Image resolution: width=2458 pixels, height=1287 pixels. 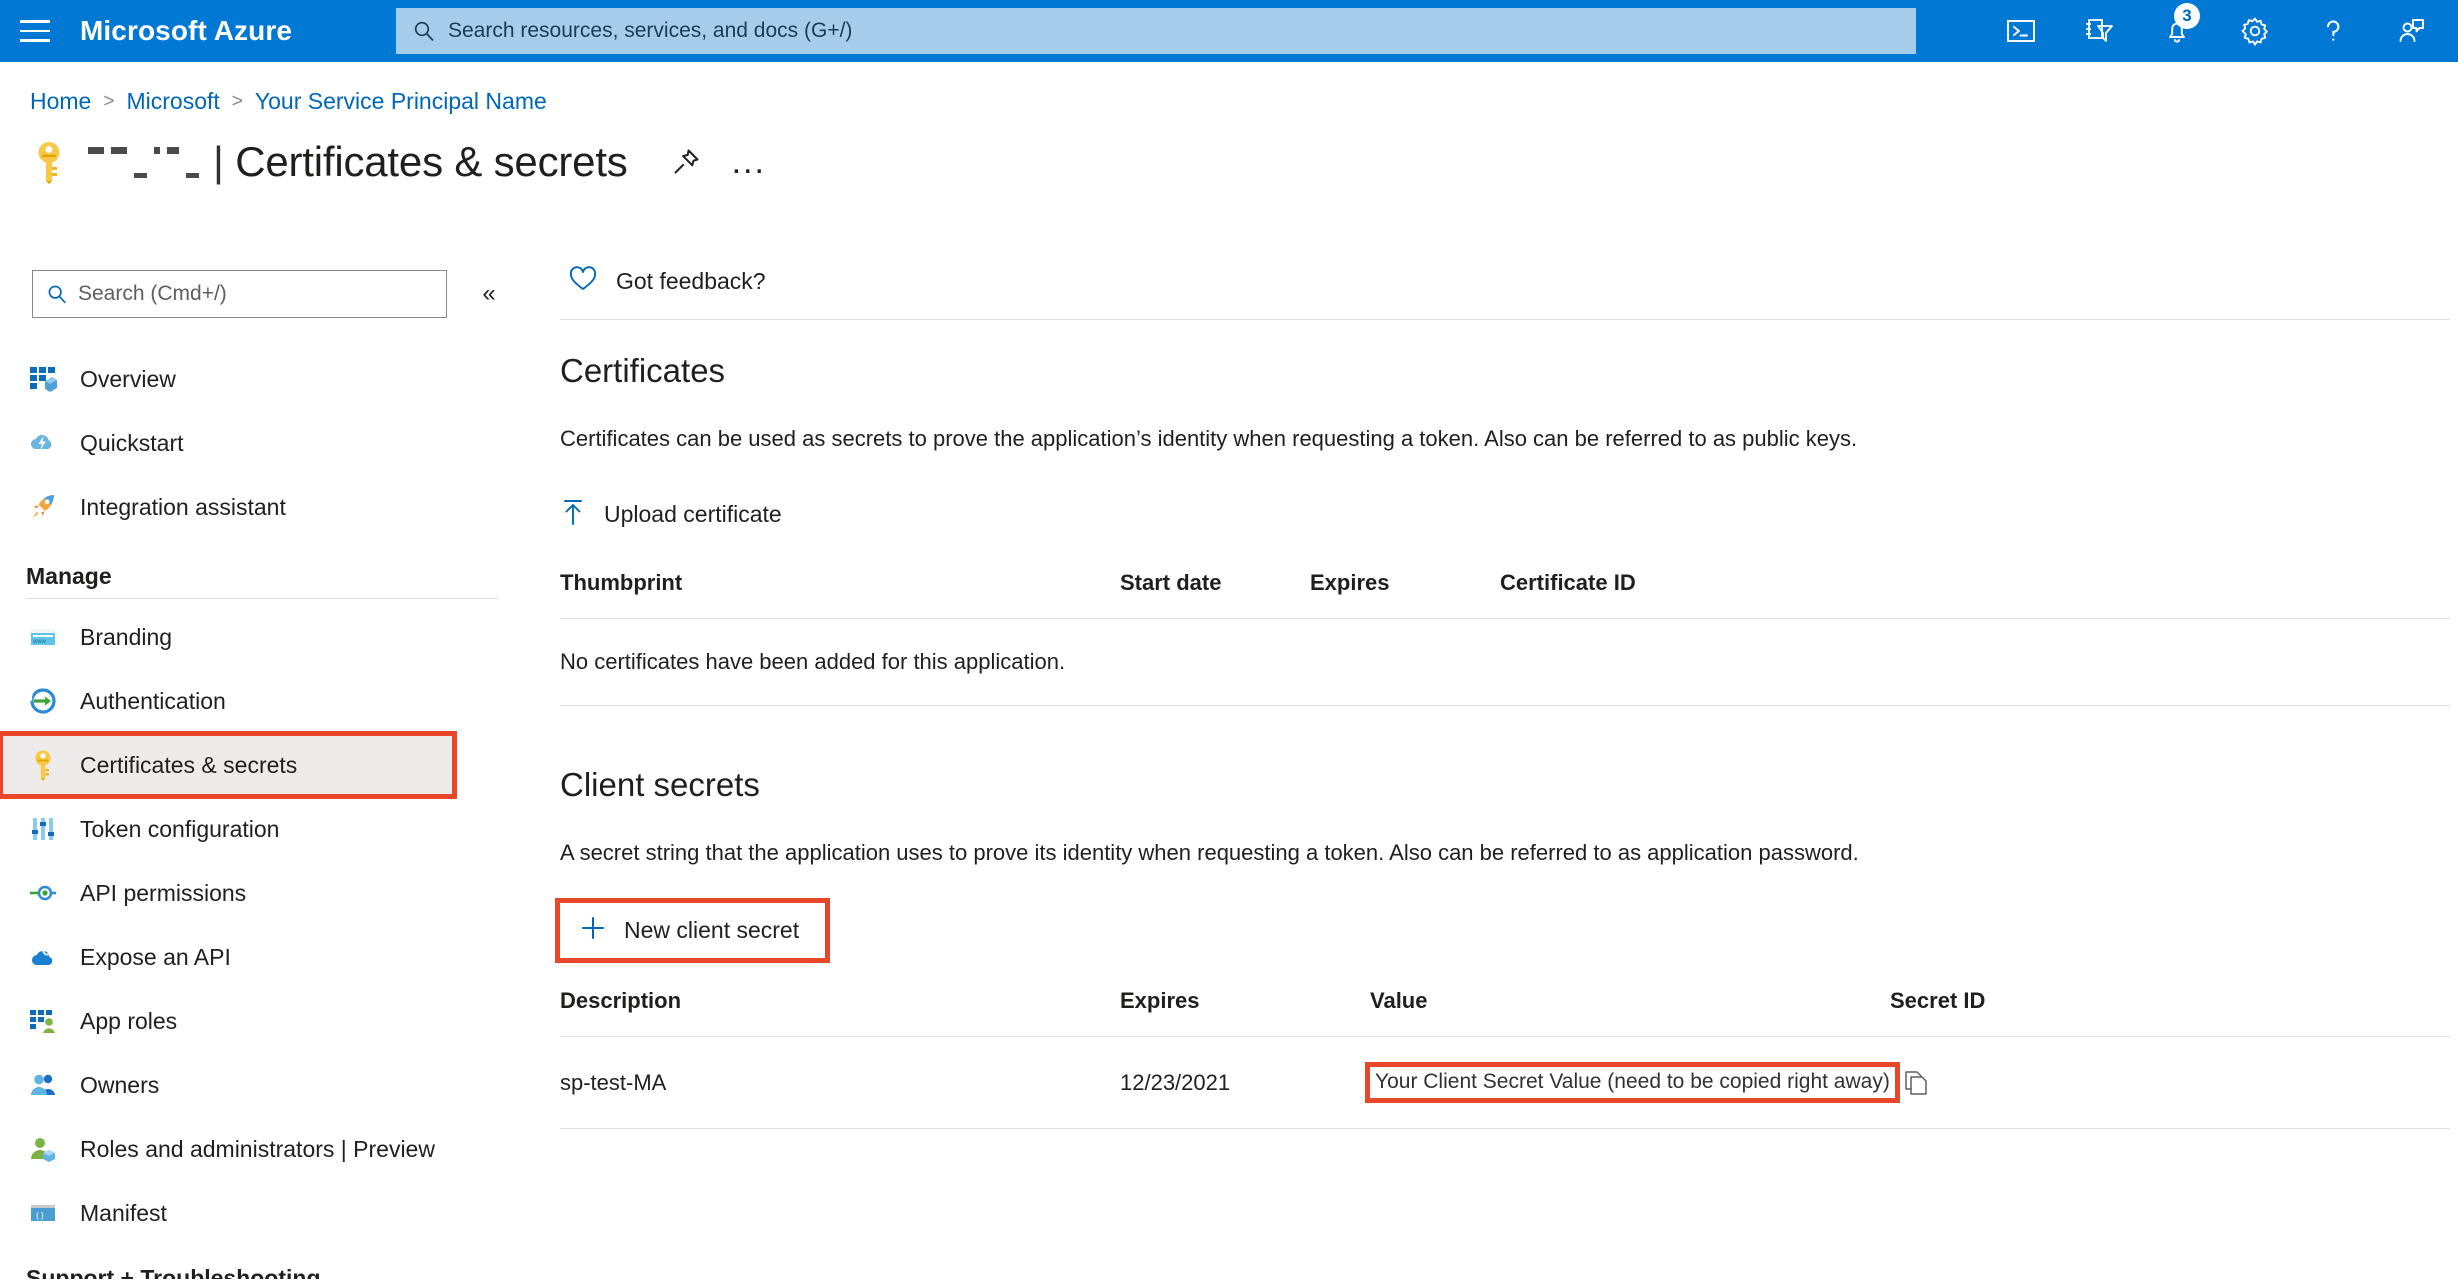 What do you see at coordinates (155, 956) in the screenshot?
I see `sidebar-item-label: Expose an API` at bounding box center [155, 956].